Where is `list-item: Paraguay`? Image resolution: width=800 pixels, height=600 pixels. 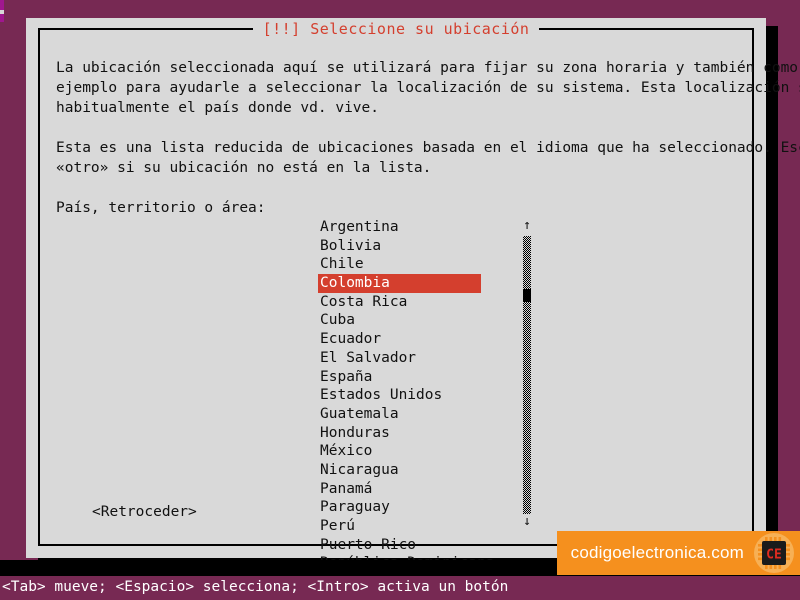 list-item: Paraguay is located at coordinates (411, 507).